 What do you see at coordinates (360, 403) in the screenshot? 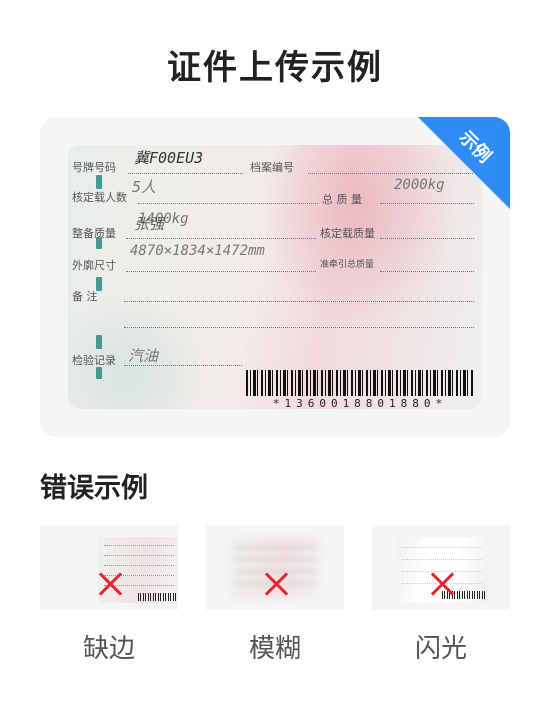
I see `barcode-number: *1360018801880*` at bounding box center [360, 403].